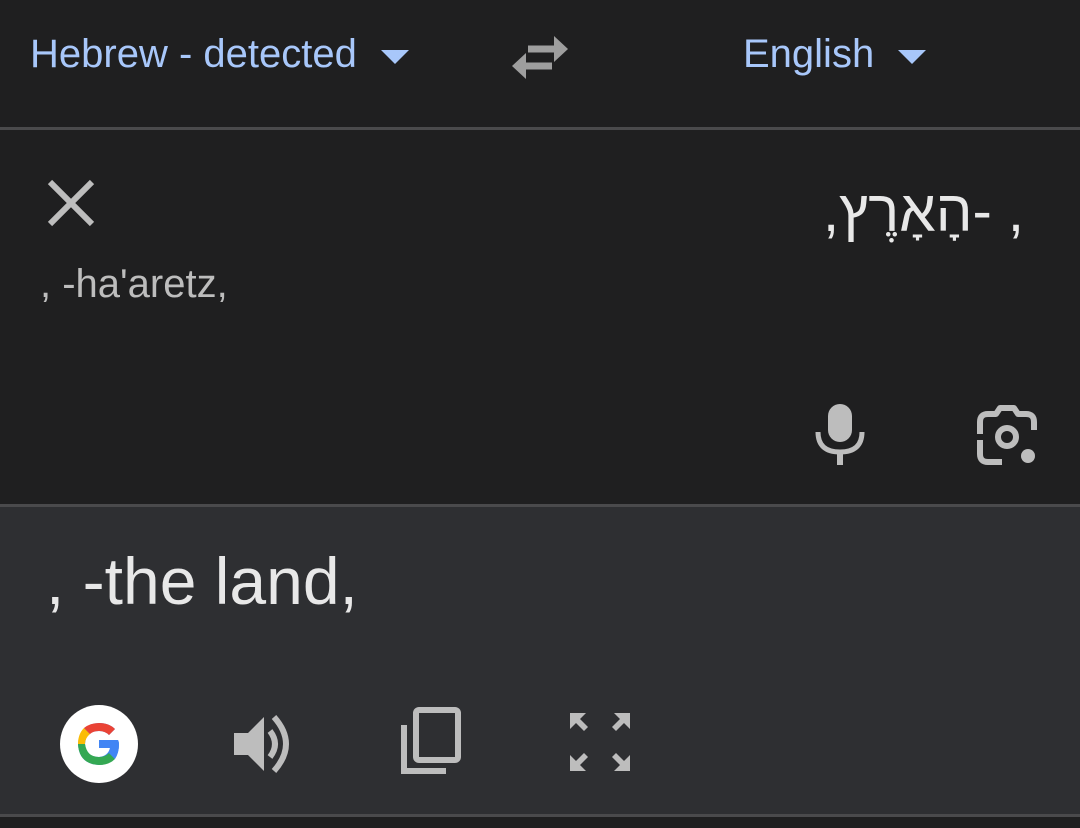 The image size is (1080, 828). Describe the element at coordinates (923, 211) in the screenshot. I see `source-text: , -הָאָרֶץ,` at that location.